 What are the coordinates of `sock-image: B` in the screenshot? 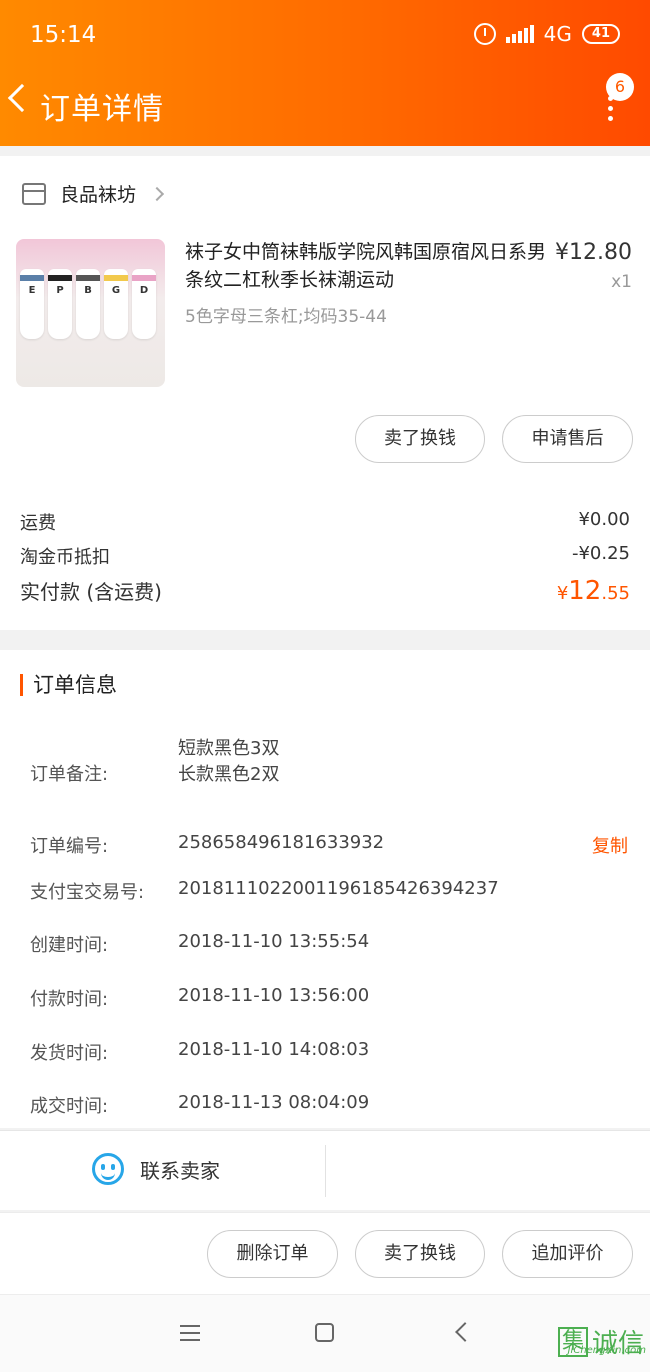 It's located at (88, 304).